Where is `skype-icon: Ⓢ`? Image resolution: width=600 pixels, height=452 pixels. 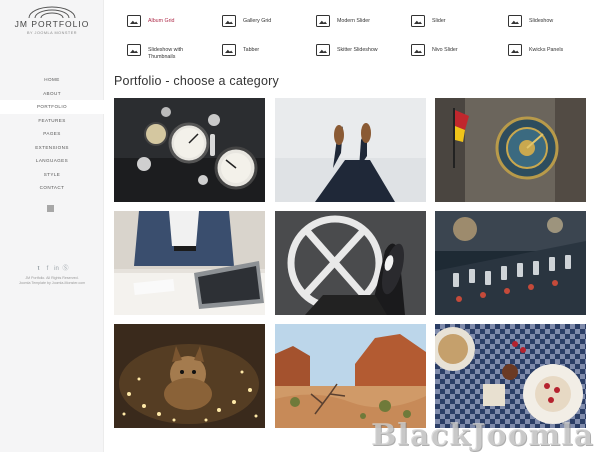
skype-icon: Ⓢ is located at coordinates (65, 267).